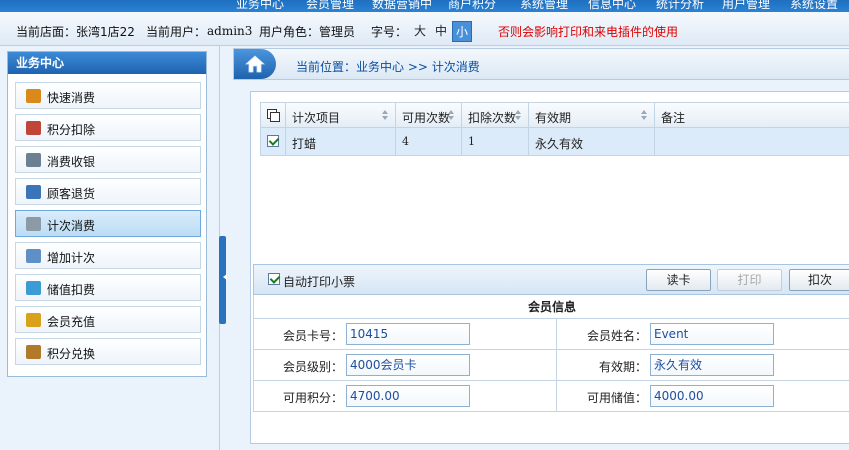 This screenshot has height=450, width=849. I want to click on sidebar-item-label: 会员充值, so click(71, 322).